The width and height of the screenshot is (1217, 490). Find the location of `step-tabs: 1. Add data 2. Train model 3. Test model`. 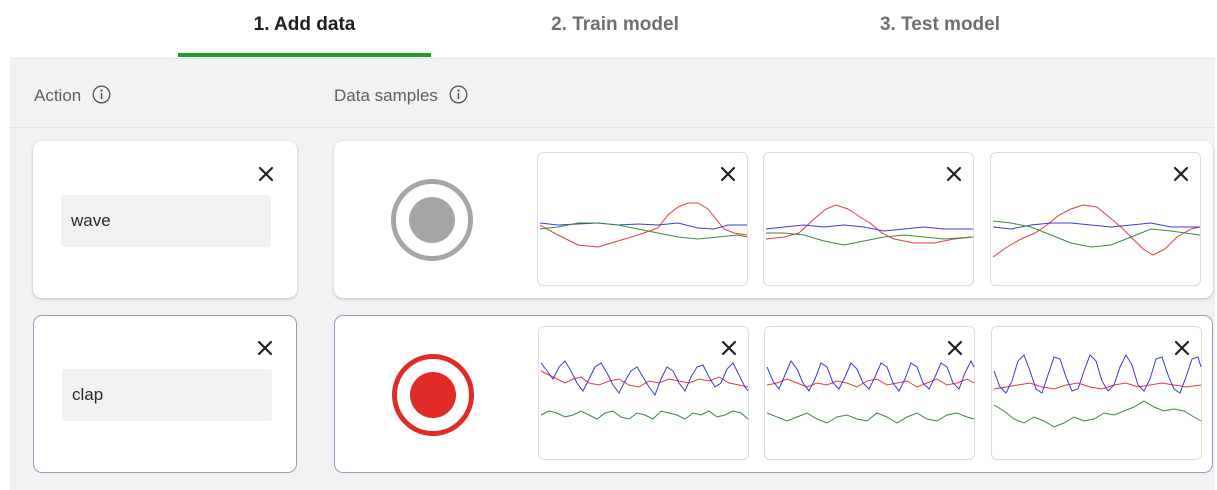

step-tabs: 1. Add data 2. Train model 3. Test model is located at coordinates (608, 29).